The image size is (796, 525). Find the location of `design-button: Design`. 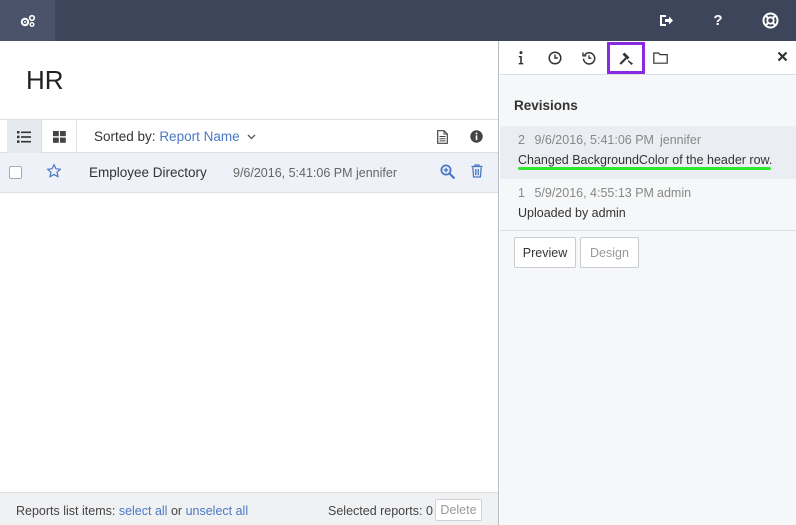

design-button: Design is located at coordinates (609, 252).